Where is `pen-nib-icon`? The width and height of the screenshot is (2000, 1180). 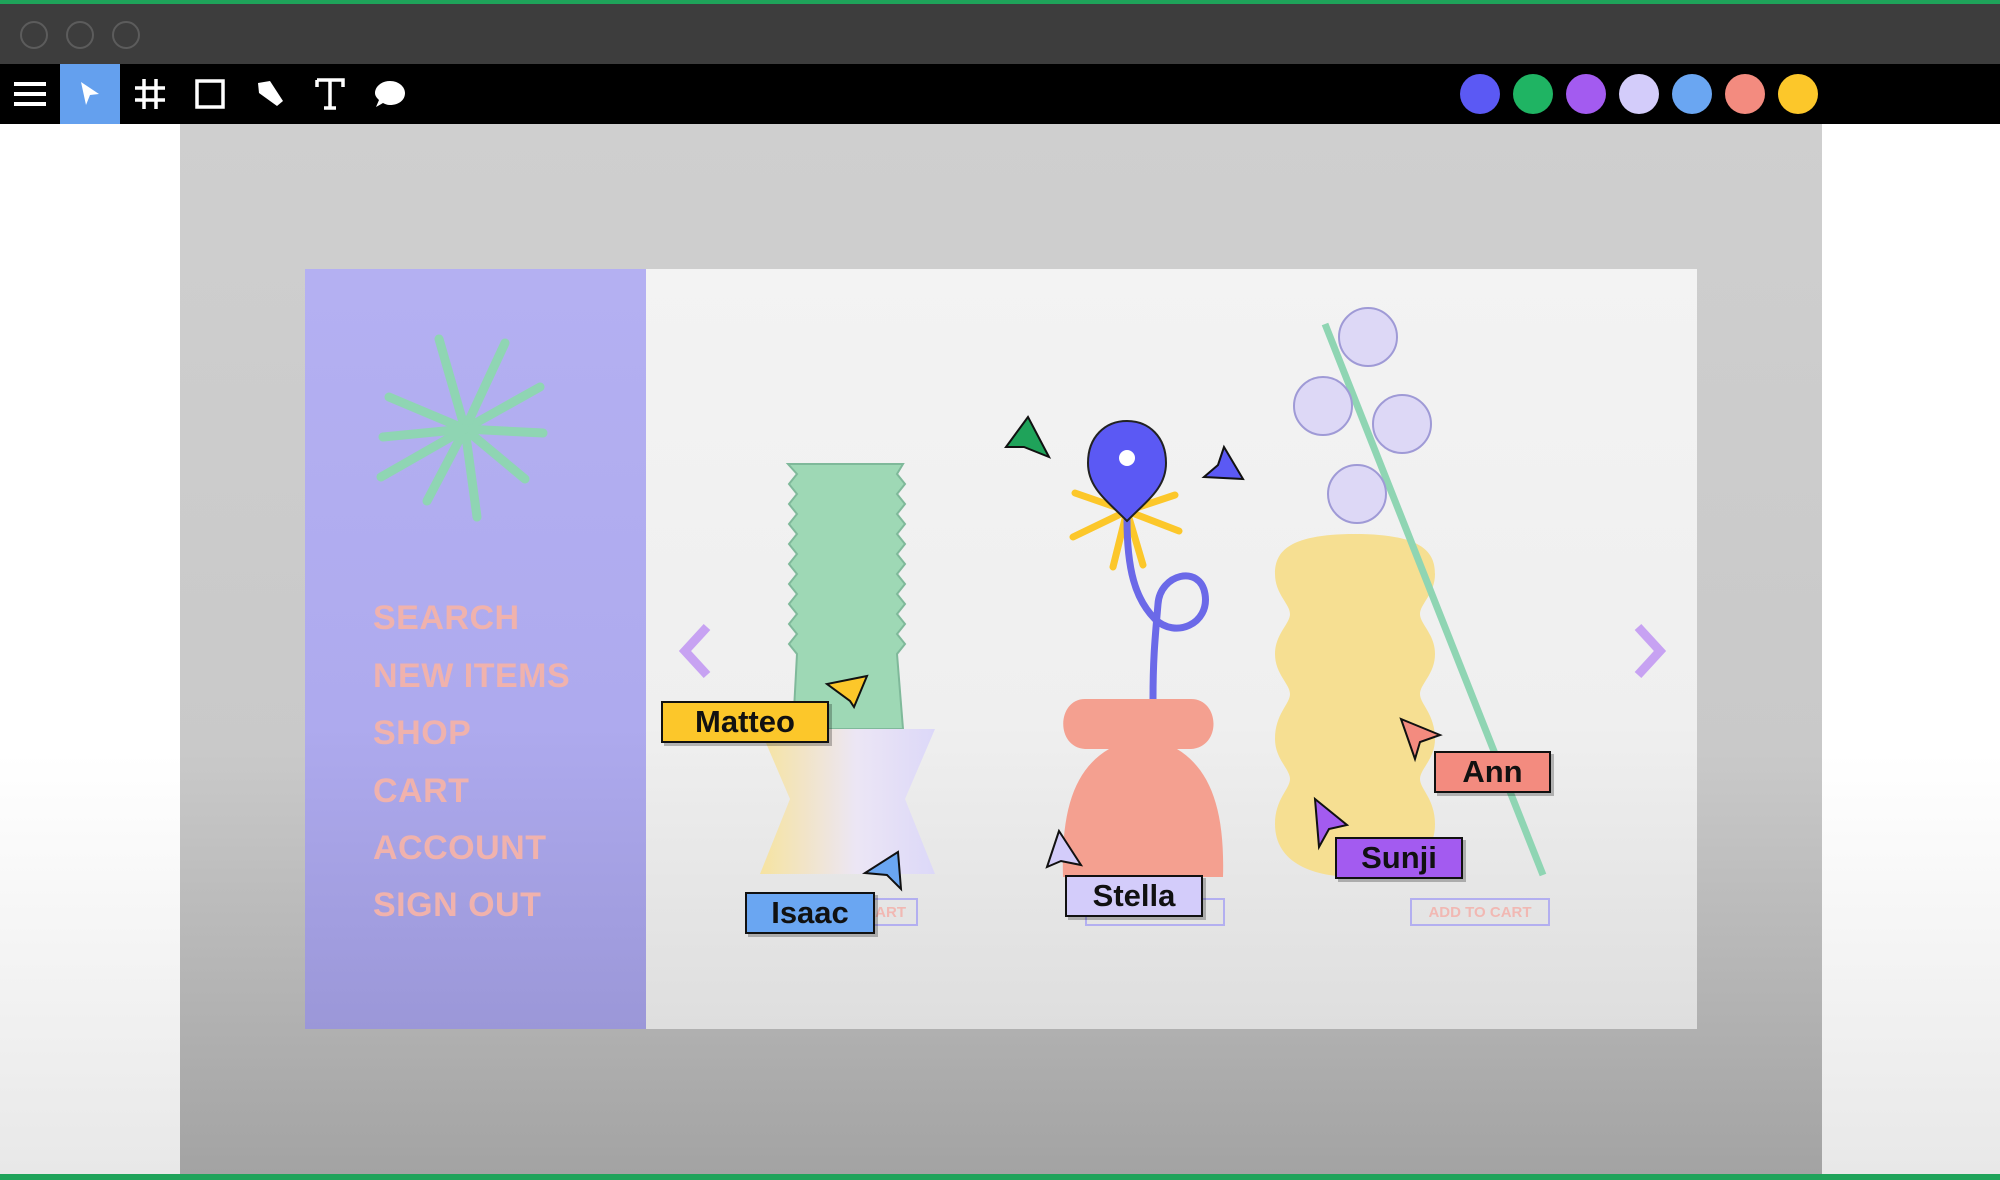 pen-nib-icon is located at coordinates (270, 93).